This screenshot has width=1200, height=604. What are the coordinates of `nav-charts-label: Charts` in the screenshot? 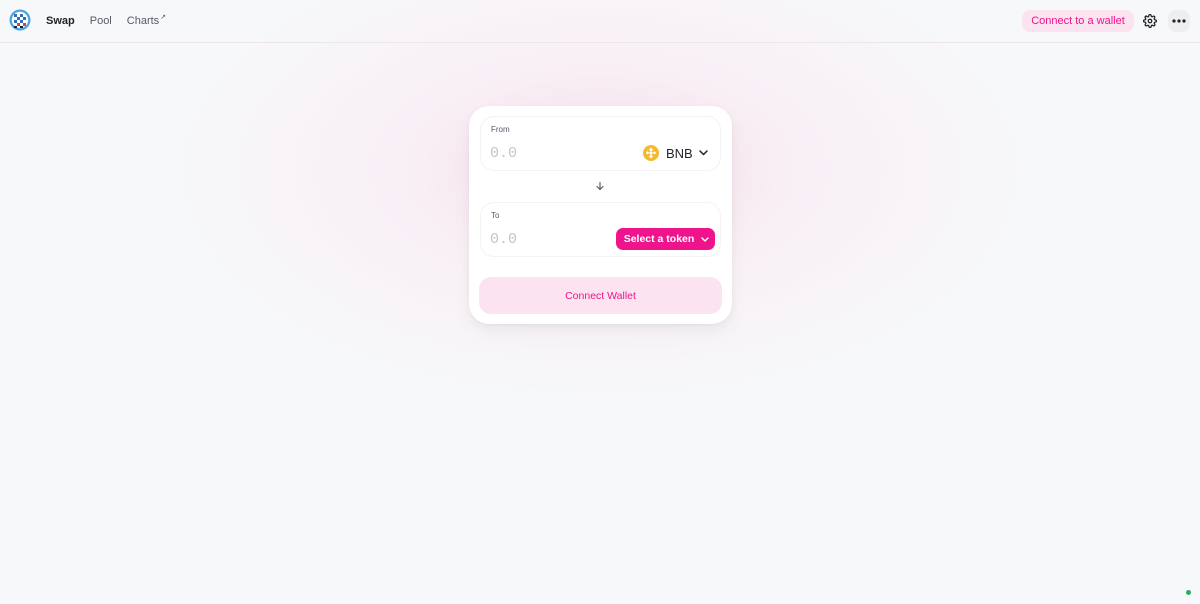 It's located at (143, 21).